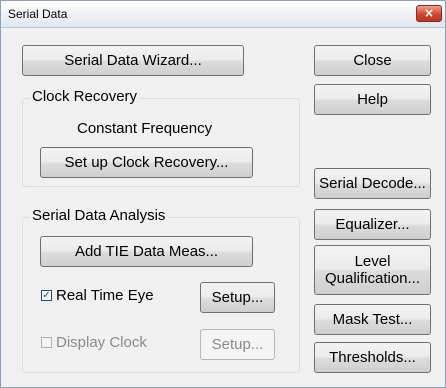 The image size is (446, 388). Describe the element at coordinates (372, 60) in the screenshot. I see `close-button: Close` at that location.